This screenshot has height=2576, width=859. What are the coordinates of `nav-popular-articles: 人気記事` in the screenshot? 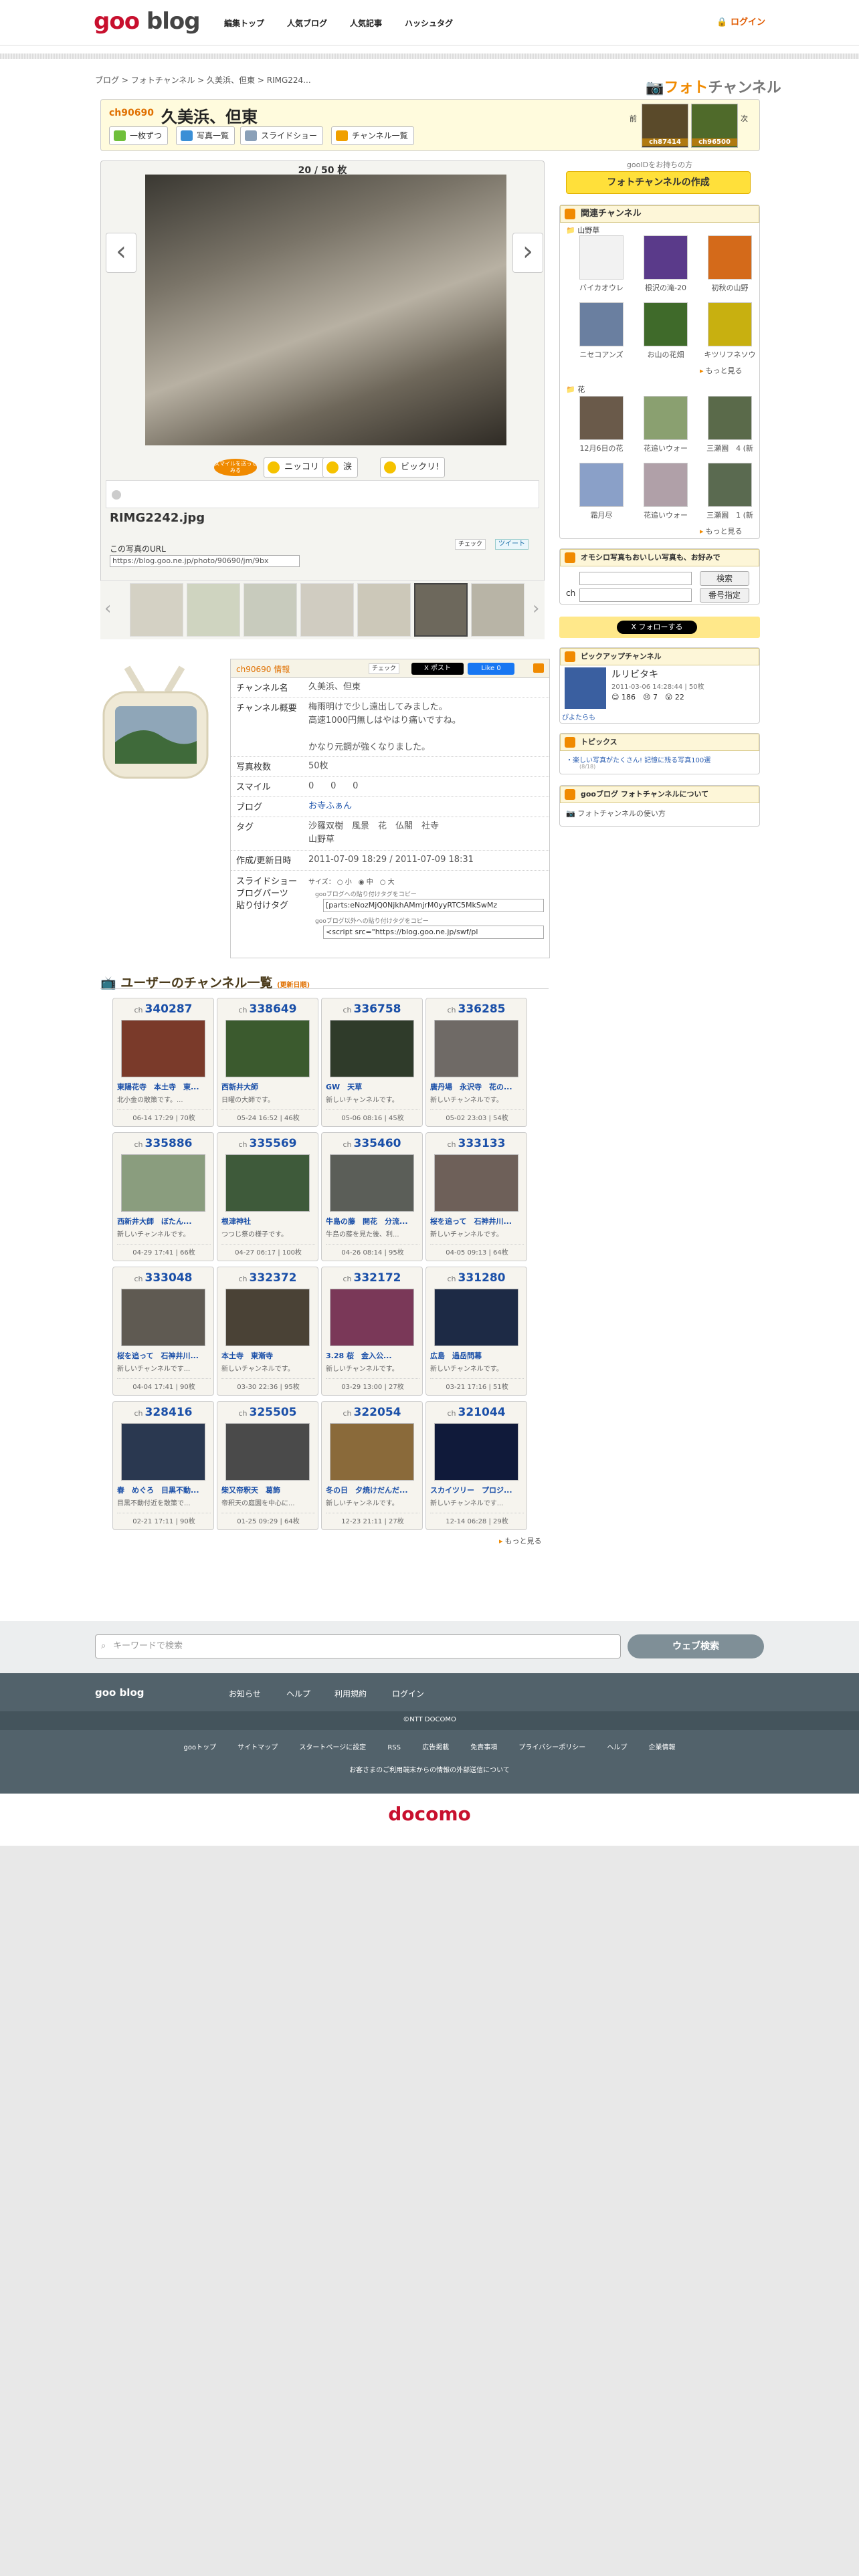 It's located at (366, 23).